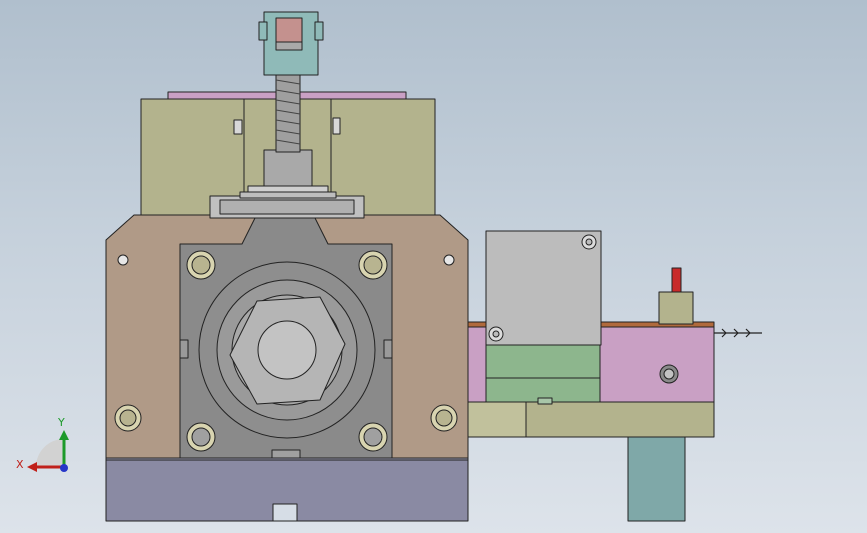 The height and width of the screenshot is (533, 867). I want to click on red-pin, so click(676, 280).